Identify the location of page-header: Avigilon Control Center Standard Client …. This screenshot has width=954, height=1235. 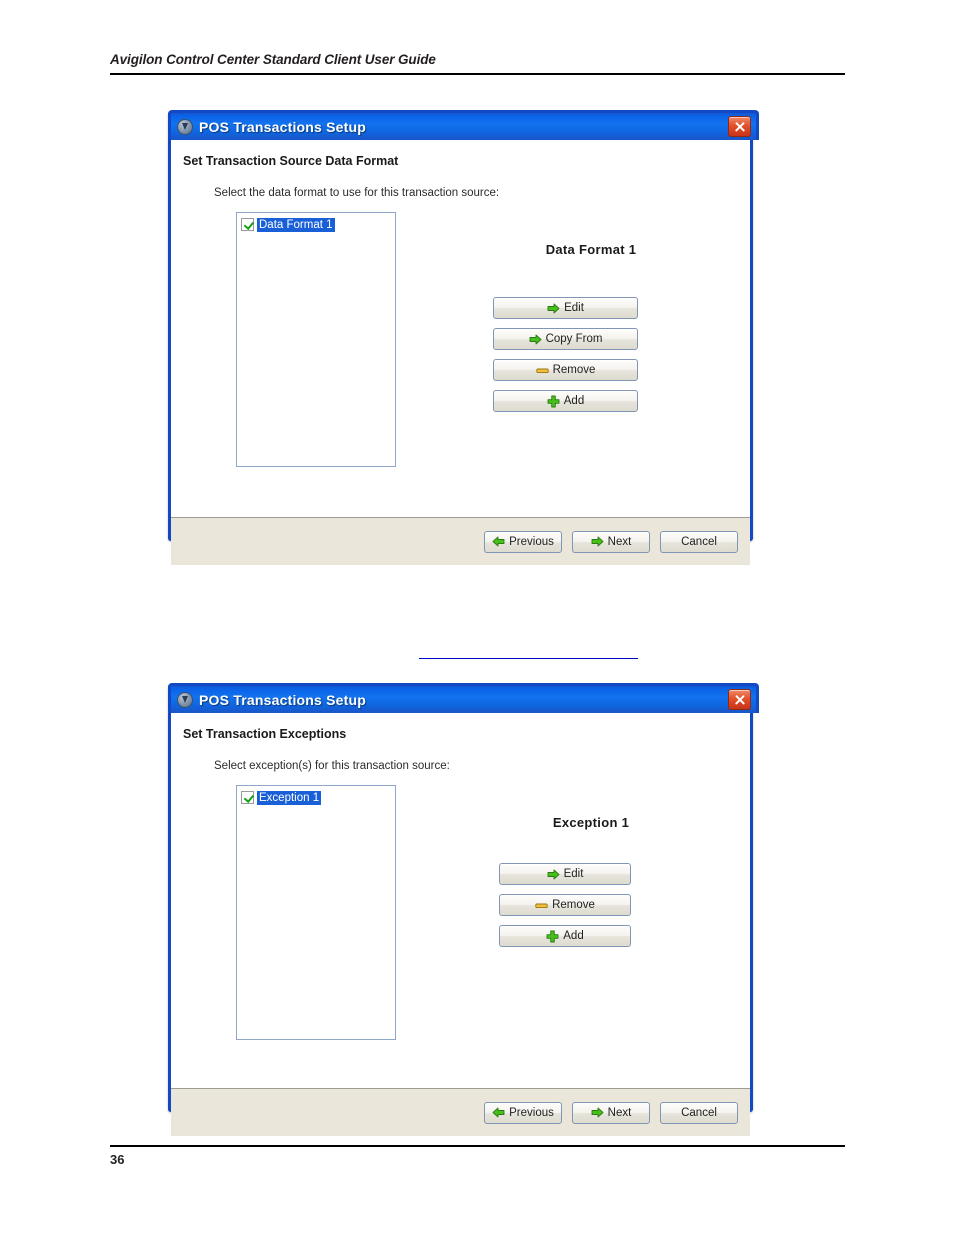
(477, 63).